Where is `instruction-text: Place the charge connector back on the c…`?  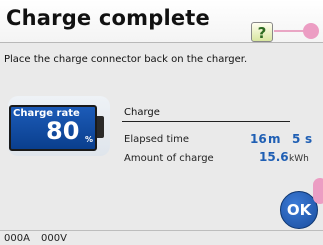 instruction-text: Place the charge connector back on the c… is located at coordinates (126, 59).